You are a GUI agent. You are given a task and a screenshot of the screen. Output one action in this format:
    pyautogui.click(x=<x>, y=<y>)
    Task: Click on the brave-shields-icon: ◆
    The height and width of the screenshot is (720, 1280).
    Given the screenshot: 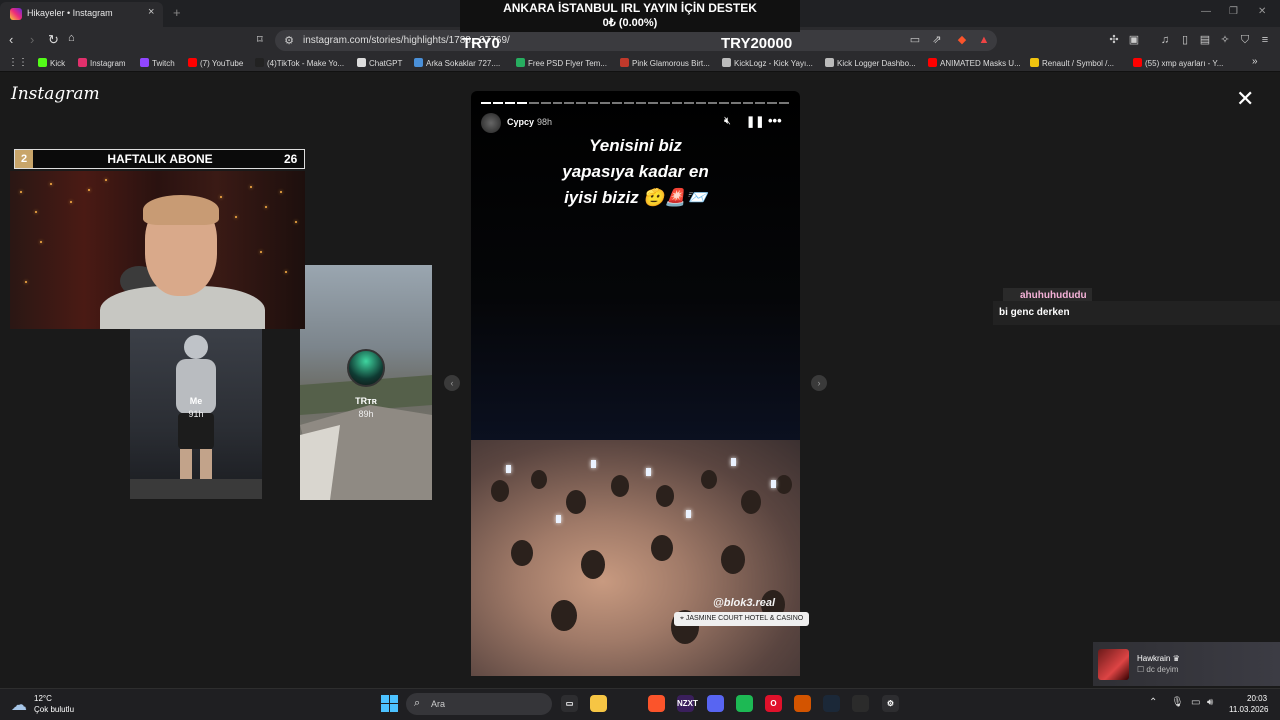 What is the action you would take?
    pyautogui.click(x=962, y=40)
    